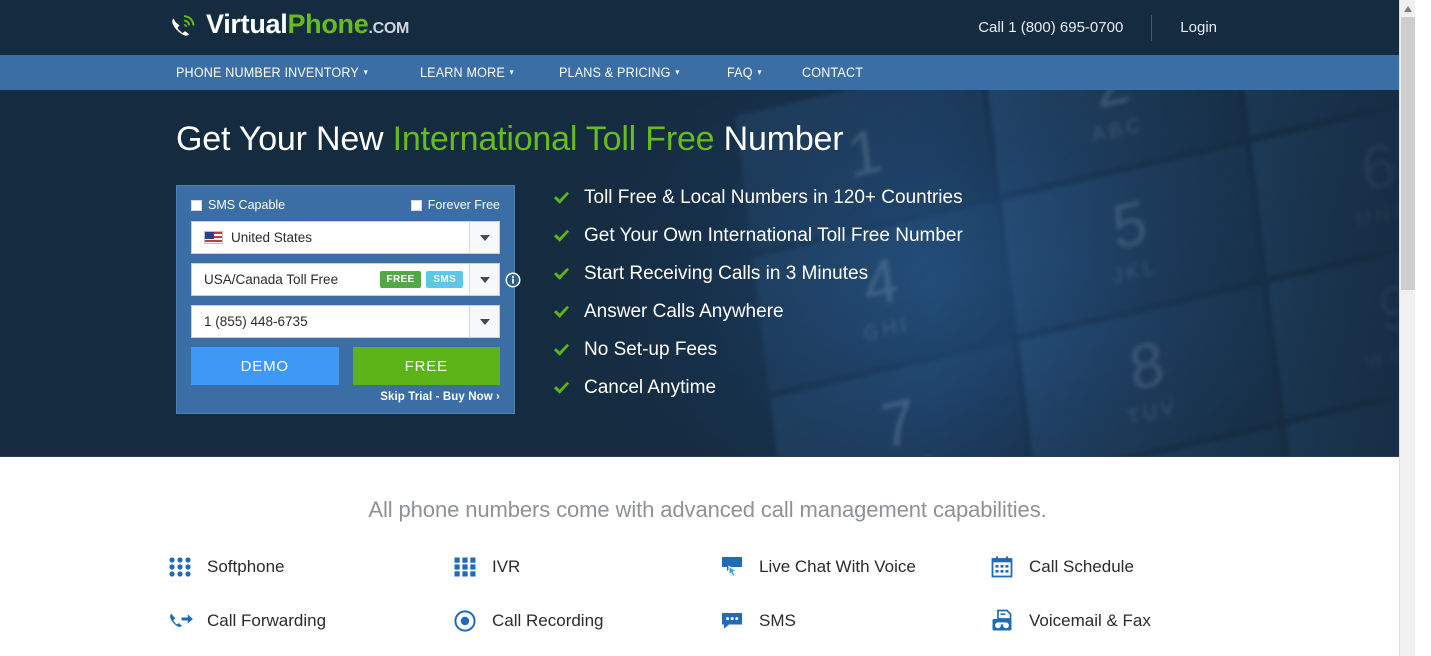 This screenshot has width=1431, height=656. Describe the element at coordinates (356, 279) in the screenshot. I see `number-type-select: USA/Canada Toll Free FREE SMS` at that location.